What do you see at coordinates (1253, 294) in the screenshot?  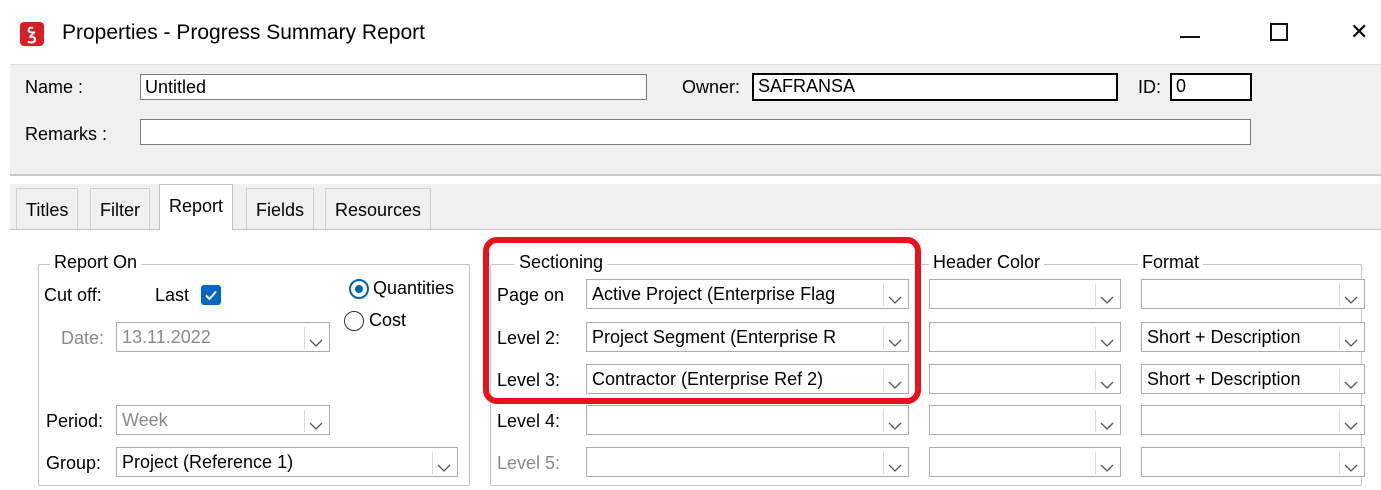 I see `page-on-format-select` at bounding box center [1253, 294].